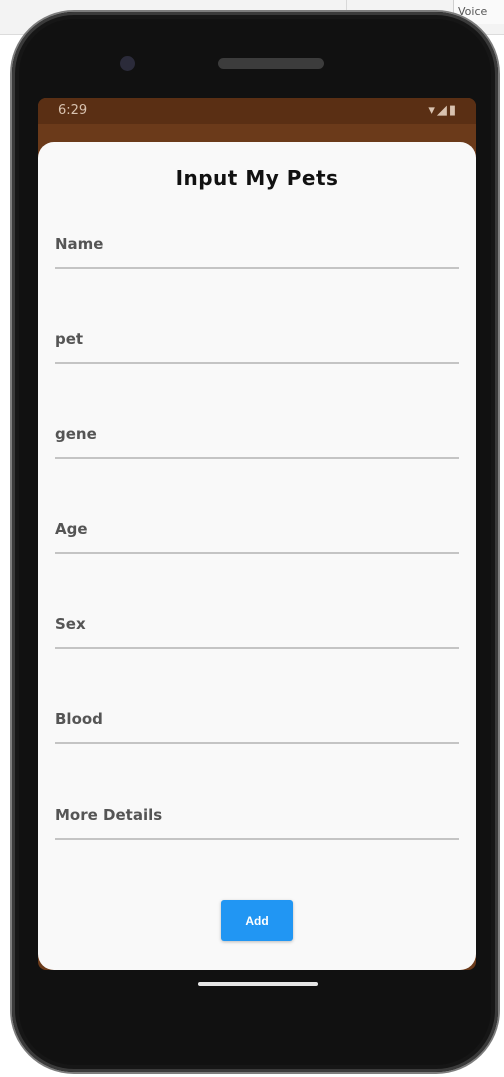  Describe the element at coordinates (69, 339) in the screenshot. I see `pet-field-label: pet` at that location.